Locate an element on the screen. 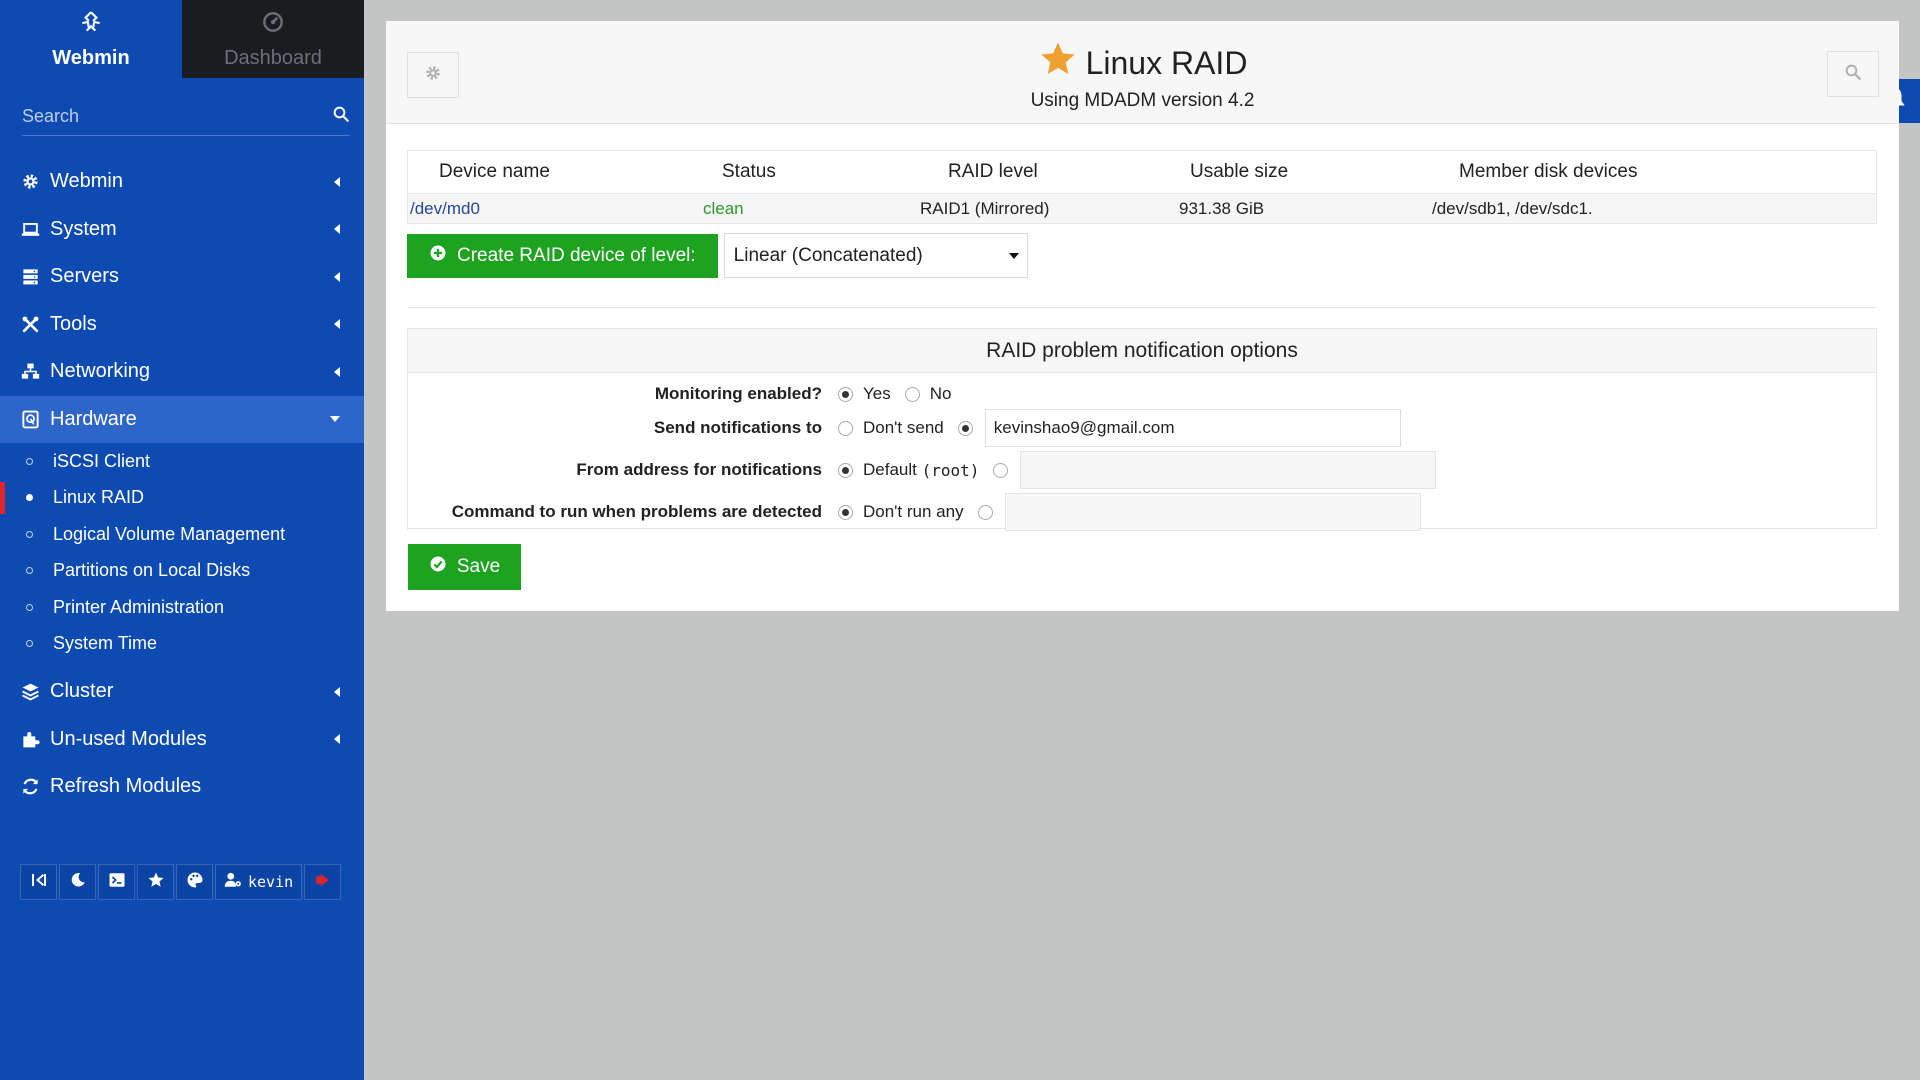 The height and width of the screenshot is (1080, 1920). sidebar-bottom-toolbar: kevin is located at coordinates (181, 882).